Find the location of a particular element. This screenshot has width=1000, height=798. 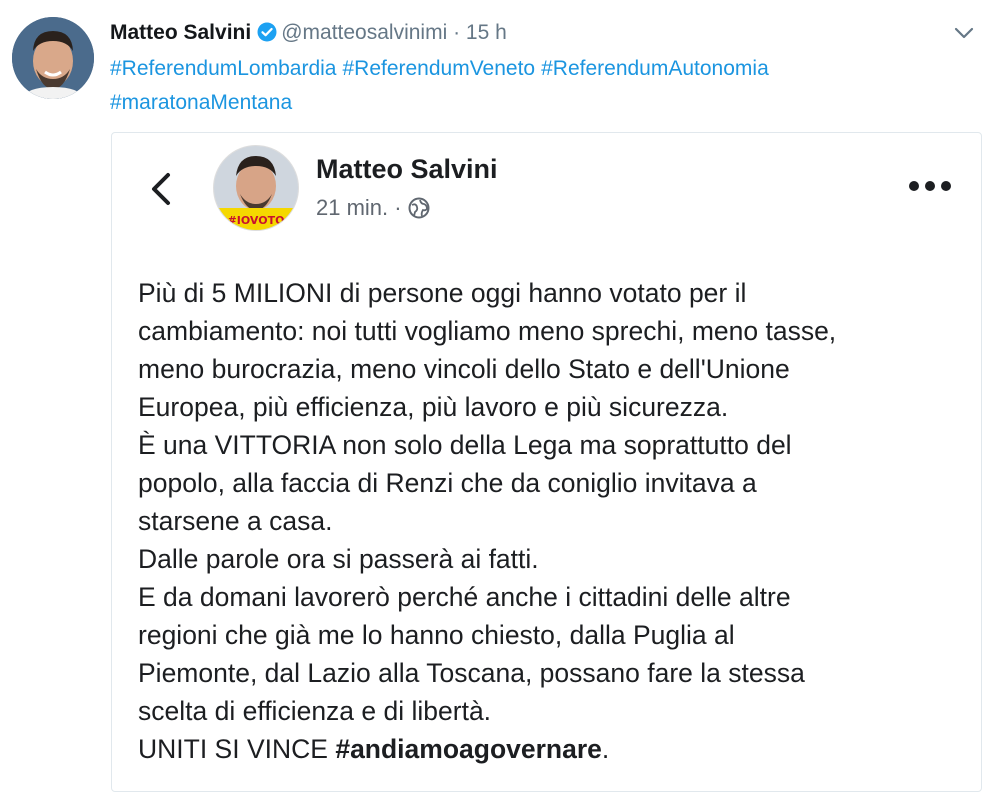

post-closing-line: UNITI SI VINCE #andiamoagovernare. is located at coordinates (553, 749).